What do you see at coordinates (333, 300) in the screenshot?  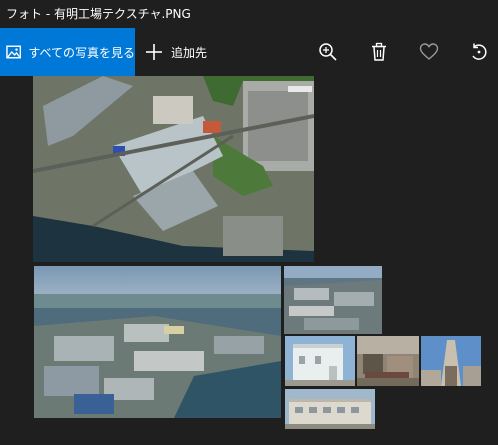 I see `factory-wide-shot-image` at bounding box center [333, 300].